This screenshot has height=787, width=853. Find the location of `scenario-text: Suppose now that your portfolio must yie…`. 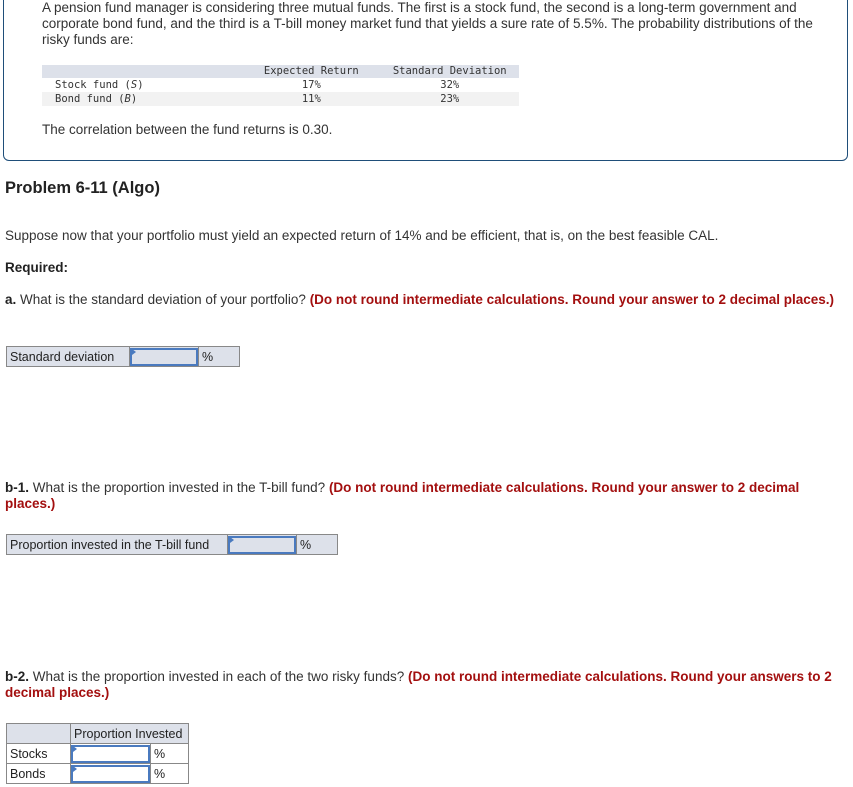

scenario-text: Suppose now that your portfolio must yie… is located at coordinates (362, 235).